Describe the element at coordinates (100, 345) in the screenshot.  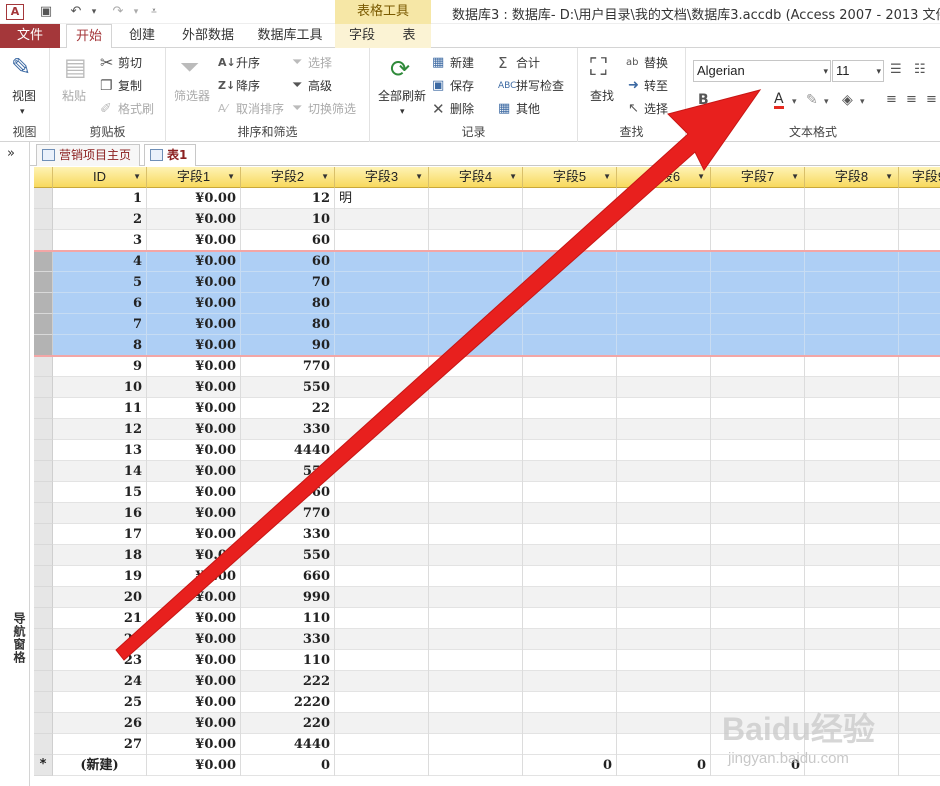
I see `table-cell: 8` at that location.